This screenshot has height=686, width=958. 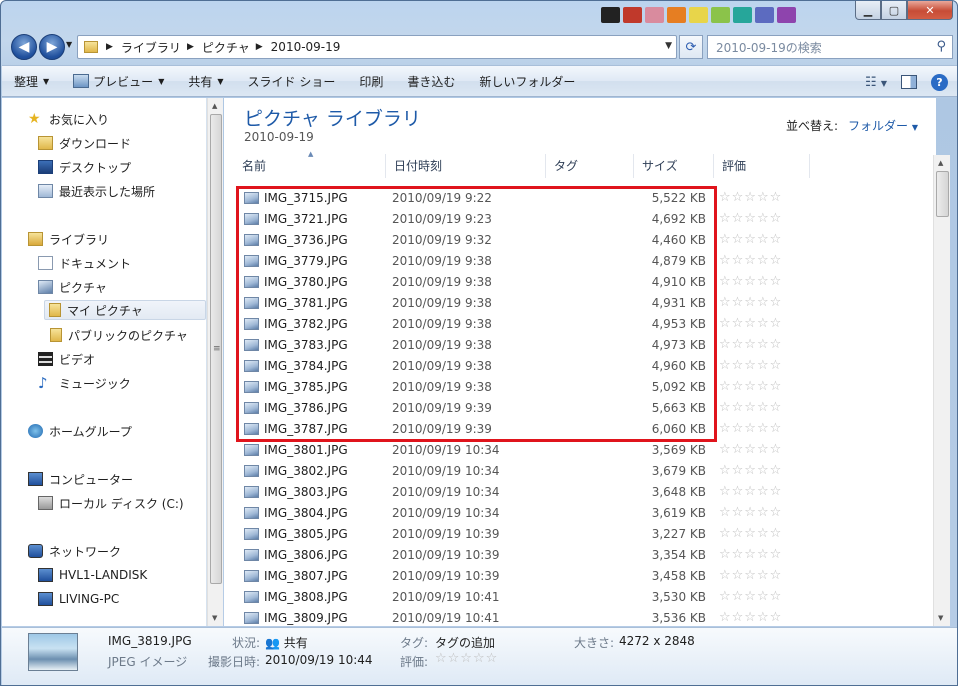 I want to click on file-name: IMG_3804.JPG, so click(x=306, y=513).